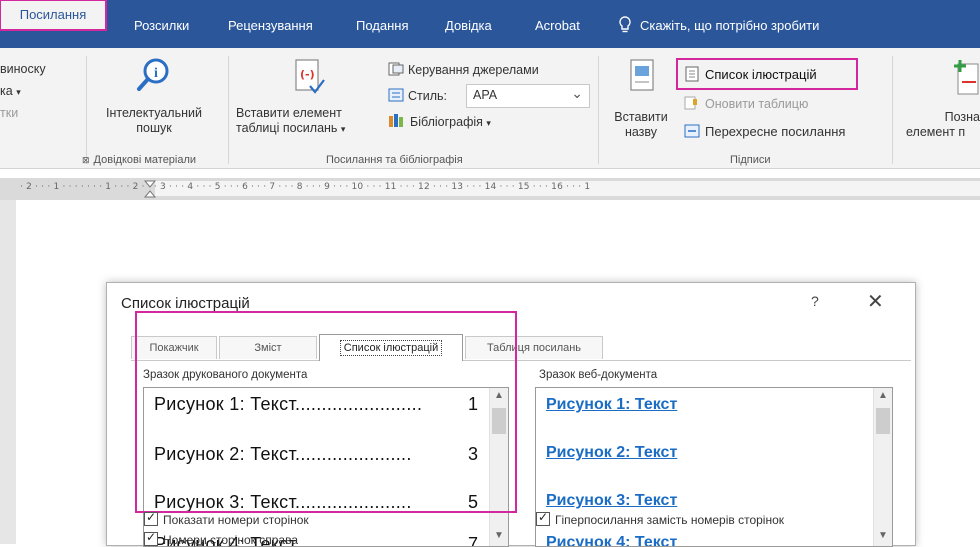  What do you see at coordinates (156, 73) in the screenshot?
I see `svg-text: i` at bounding box center [156, 73].